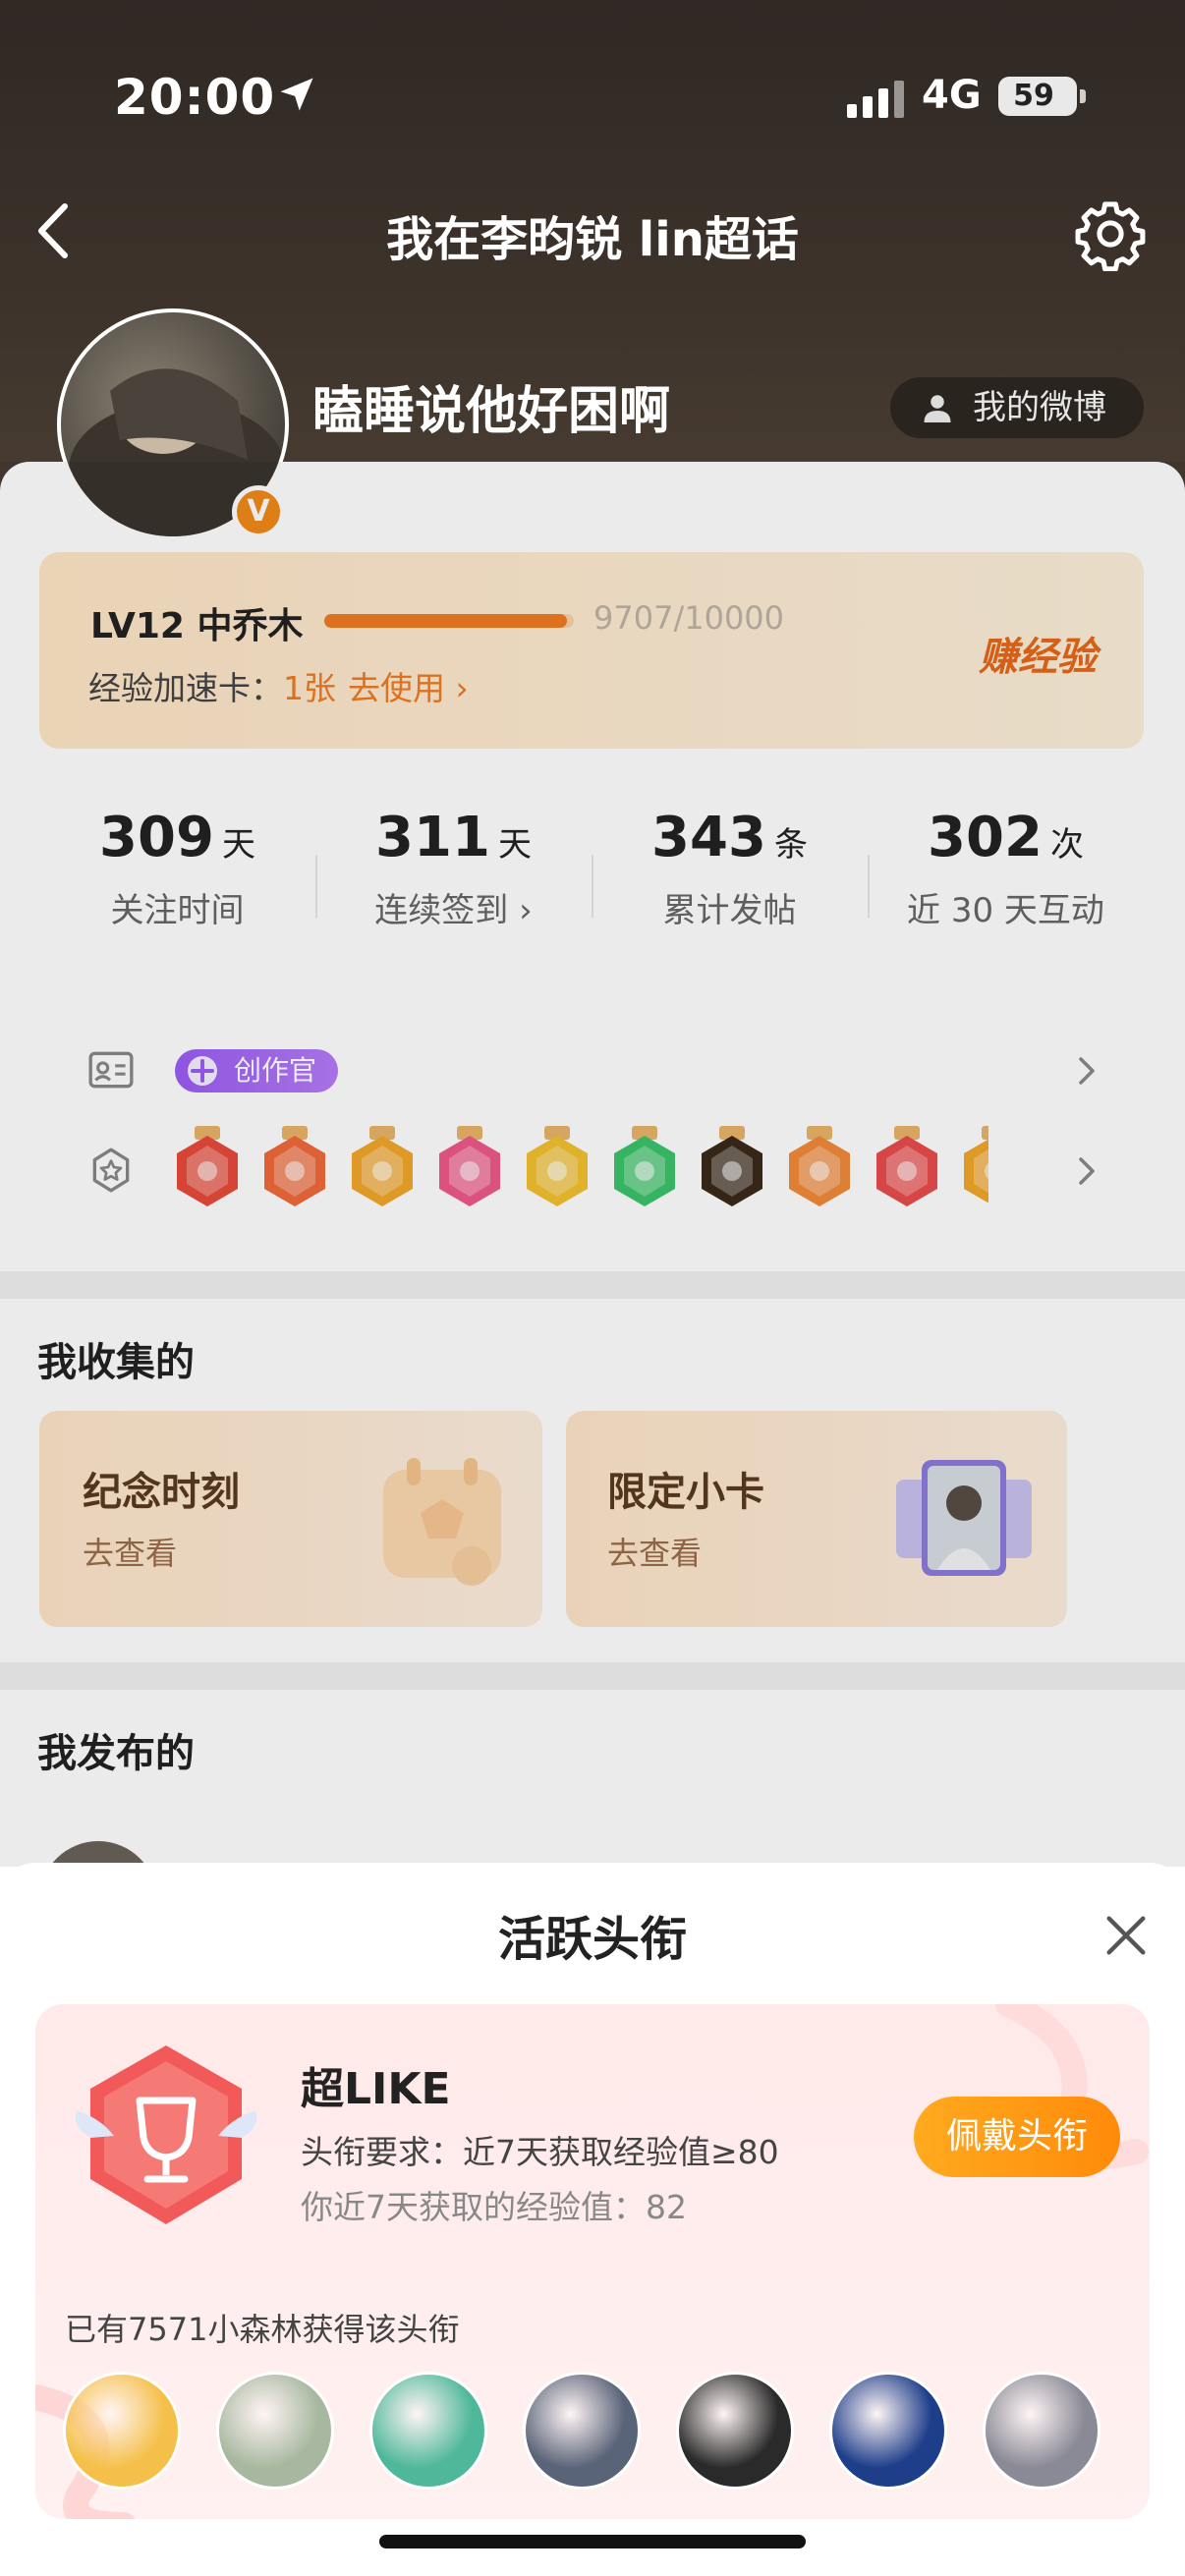  Describe the element at coordinates (376, 2089) in the screenshot. I see `badge-name: 超LIKE` at that location.